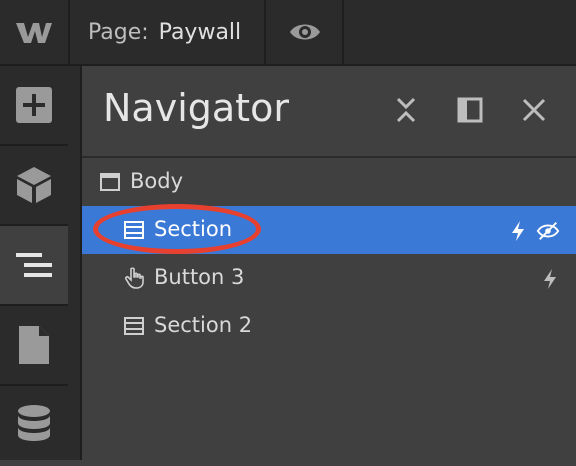  I want to click on dock-panel-icon, so click(470, 110).